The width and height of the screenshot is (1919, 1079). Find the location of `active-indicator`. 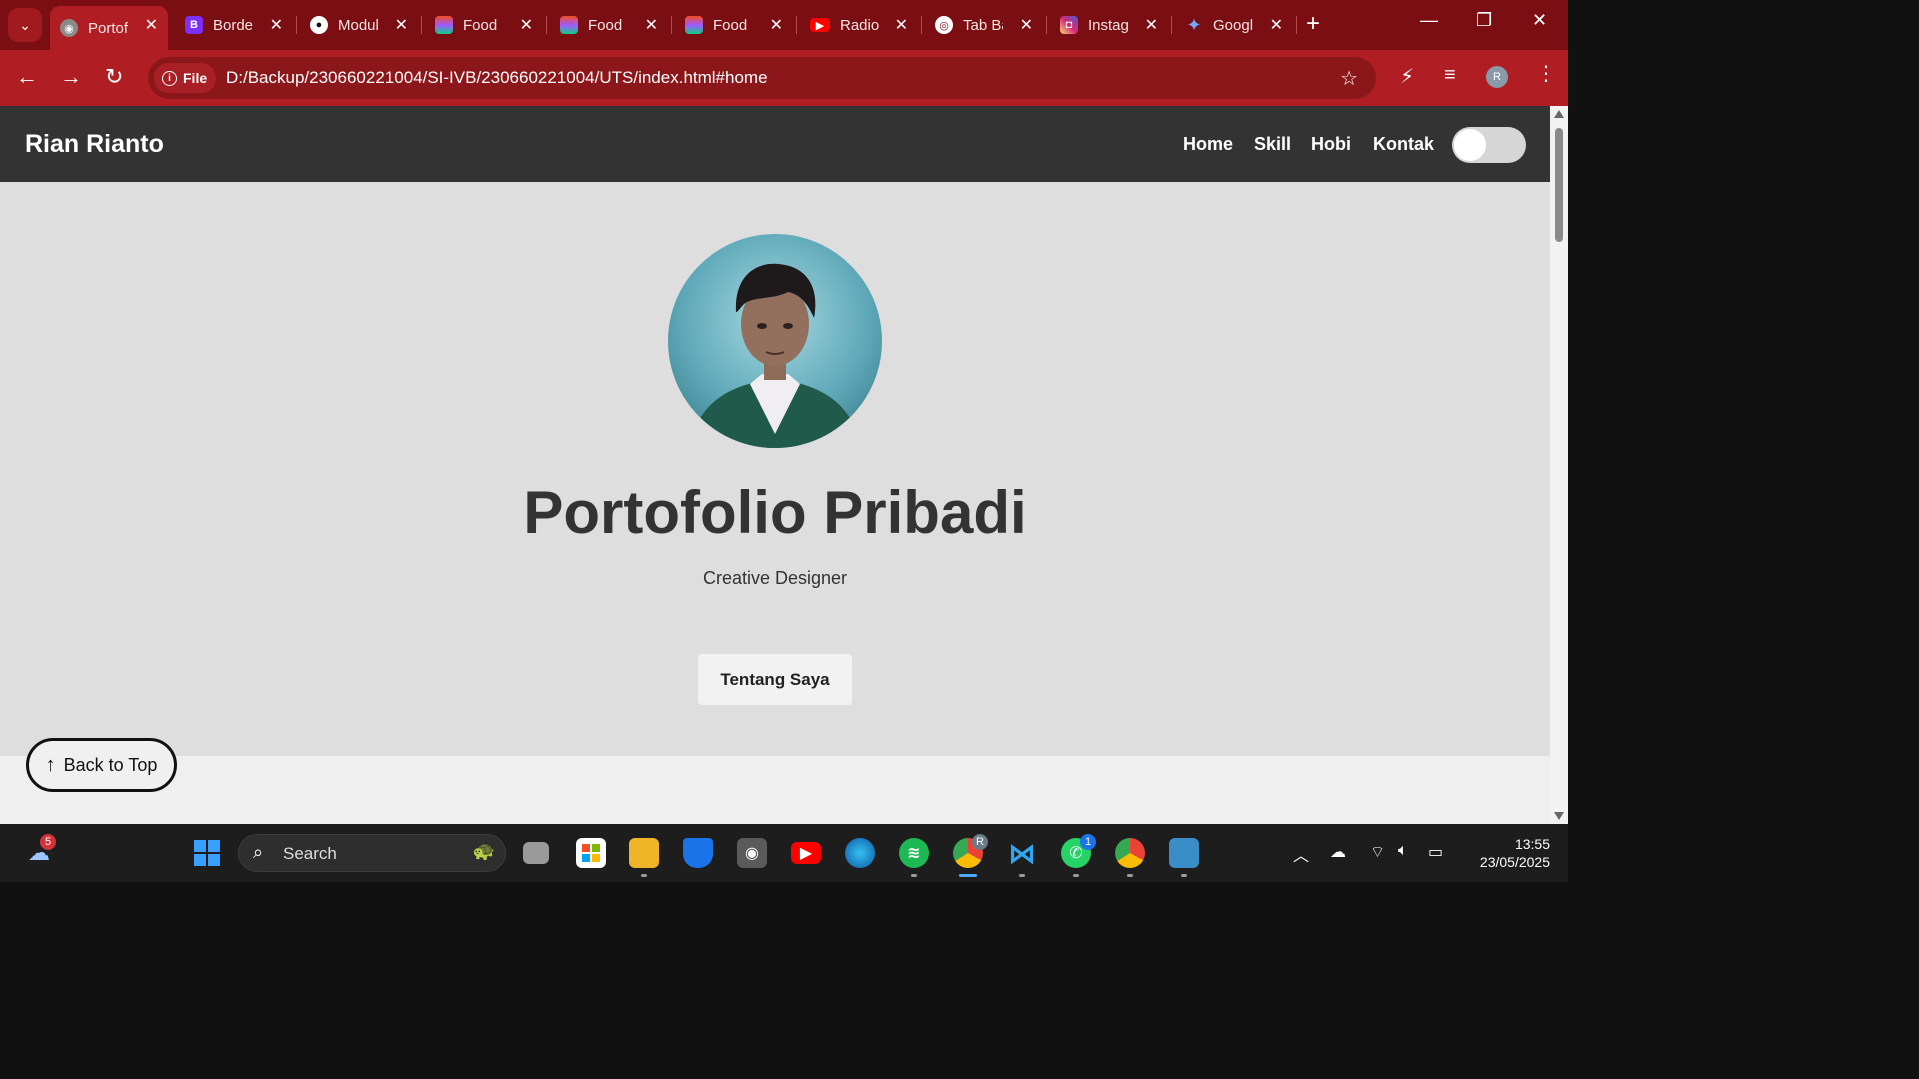

active-indicator is located at coordinates (968, 875).